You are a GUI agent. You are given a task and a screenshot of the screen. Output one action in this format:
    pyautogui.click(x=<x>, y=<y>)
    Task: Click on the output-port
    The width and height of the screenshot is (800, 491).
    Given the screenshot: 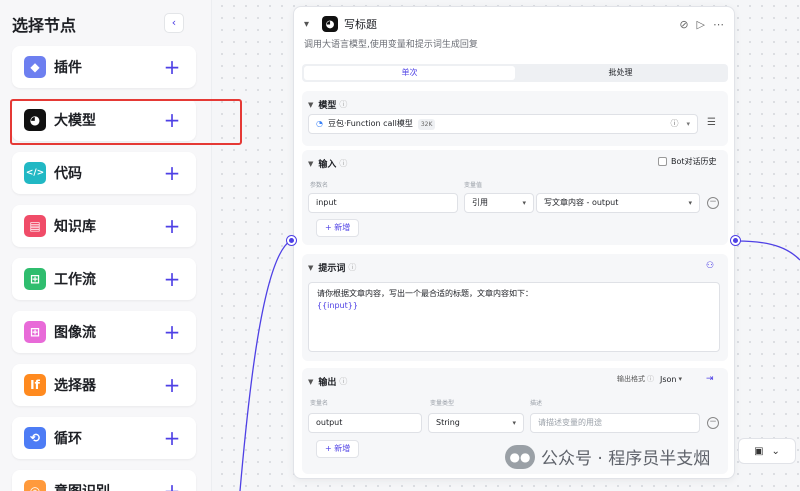 What is the action you would take?
    pyautogui.click(x=735, y=240)
    